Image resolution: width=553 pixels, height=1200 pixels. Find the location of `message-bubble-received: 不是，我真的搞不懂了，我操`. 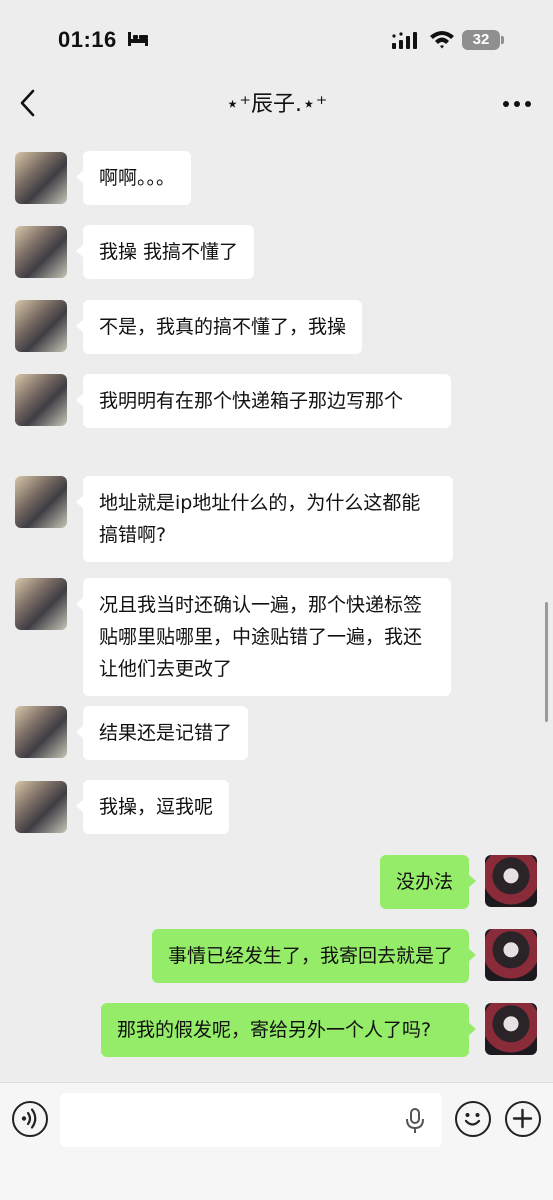

message-bubble-received: 不是，我真的搞不懂了，我操 is located at coordinates (219, 327).